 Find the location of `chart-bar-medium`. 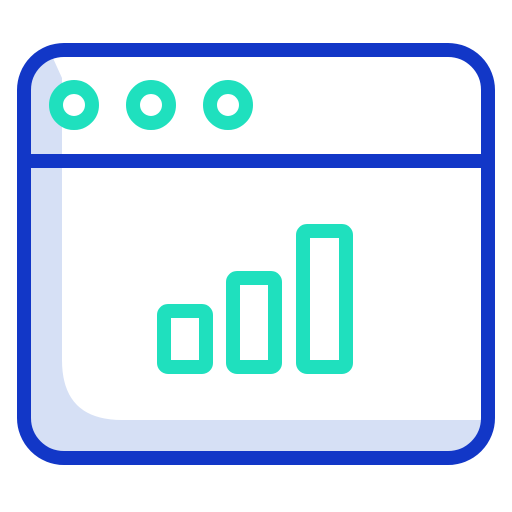

chart-bar-medium is located at coordinates (254, 322).